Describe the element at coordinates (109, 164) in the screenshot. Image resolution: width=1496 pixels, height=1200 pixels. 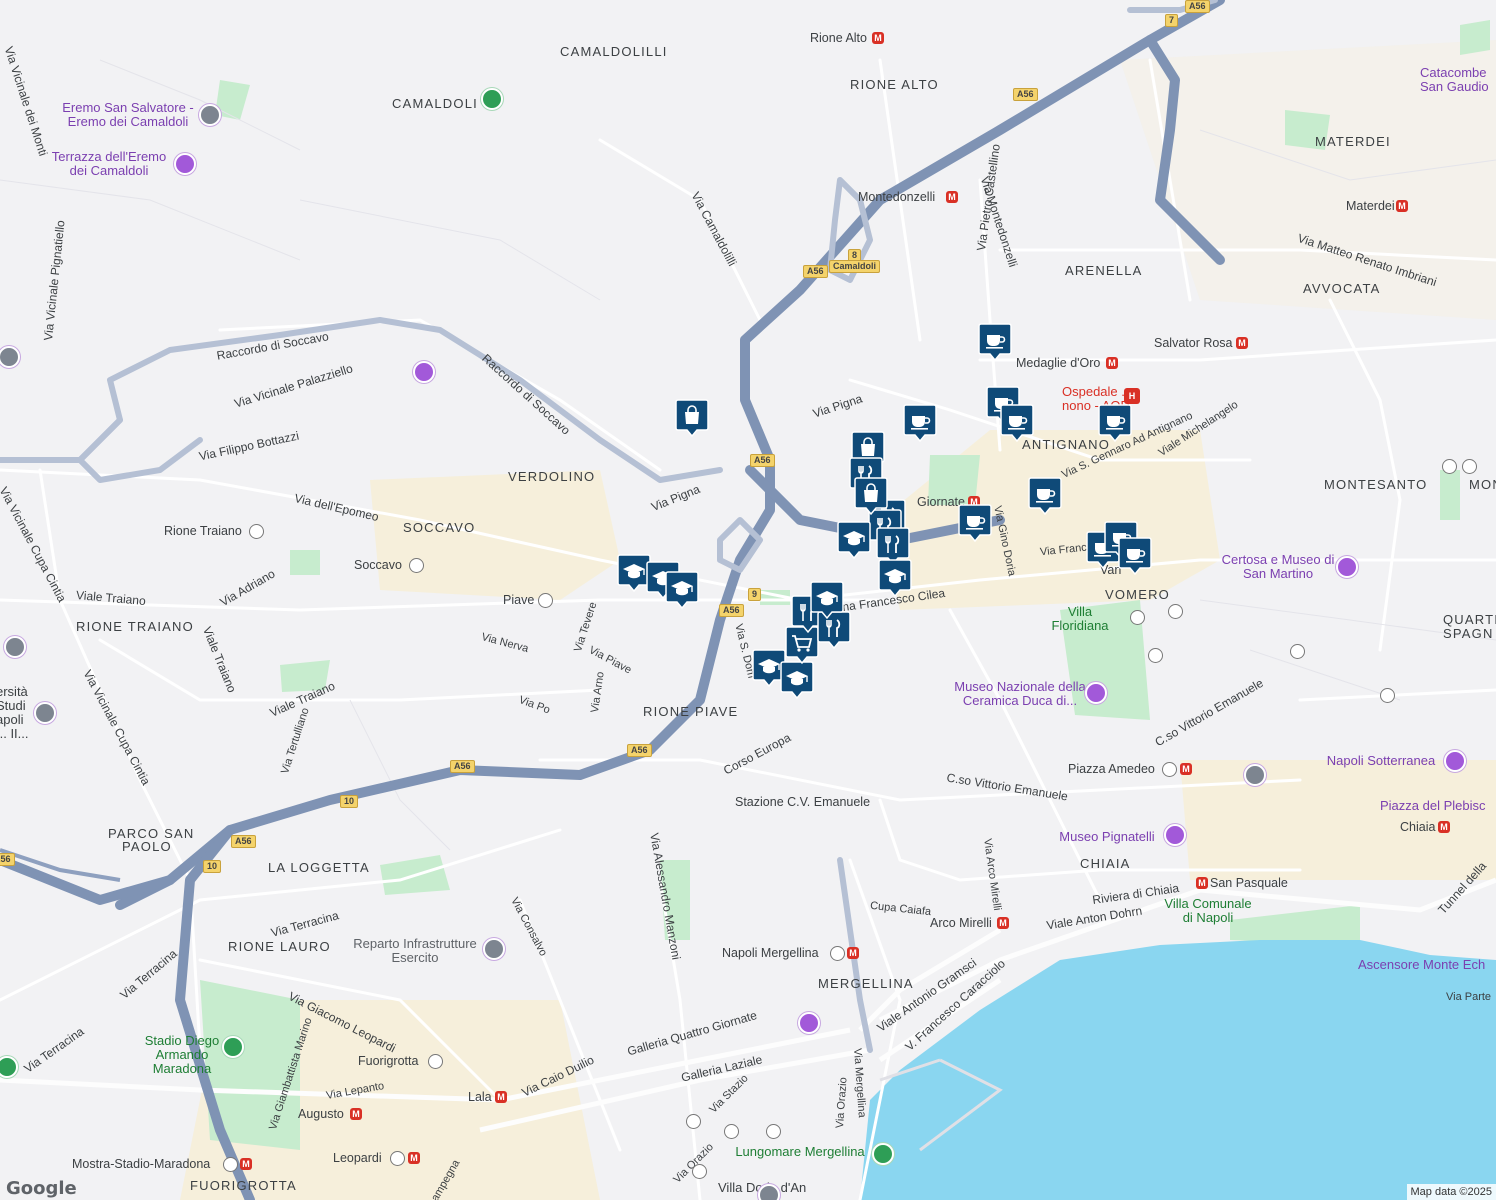
I see `poi-label: Terrazza dell'Eremo dei Camaldoli` at that location.